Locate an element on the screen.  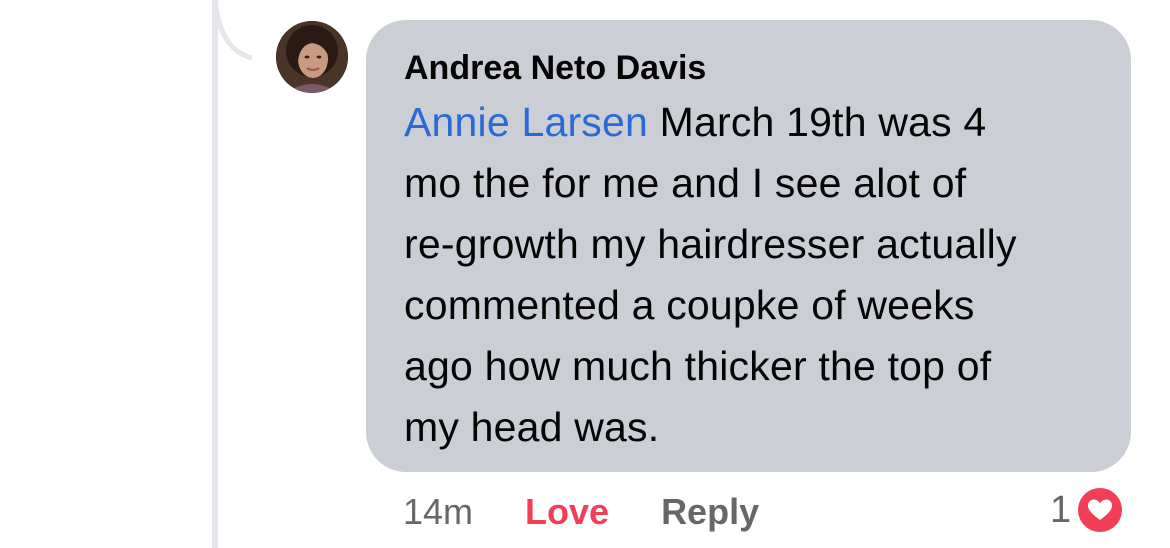
reaction-summary: 1 is located at coordinates (1088, 510).